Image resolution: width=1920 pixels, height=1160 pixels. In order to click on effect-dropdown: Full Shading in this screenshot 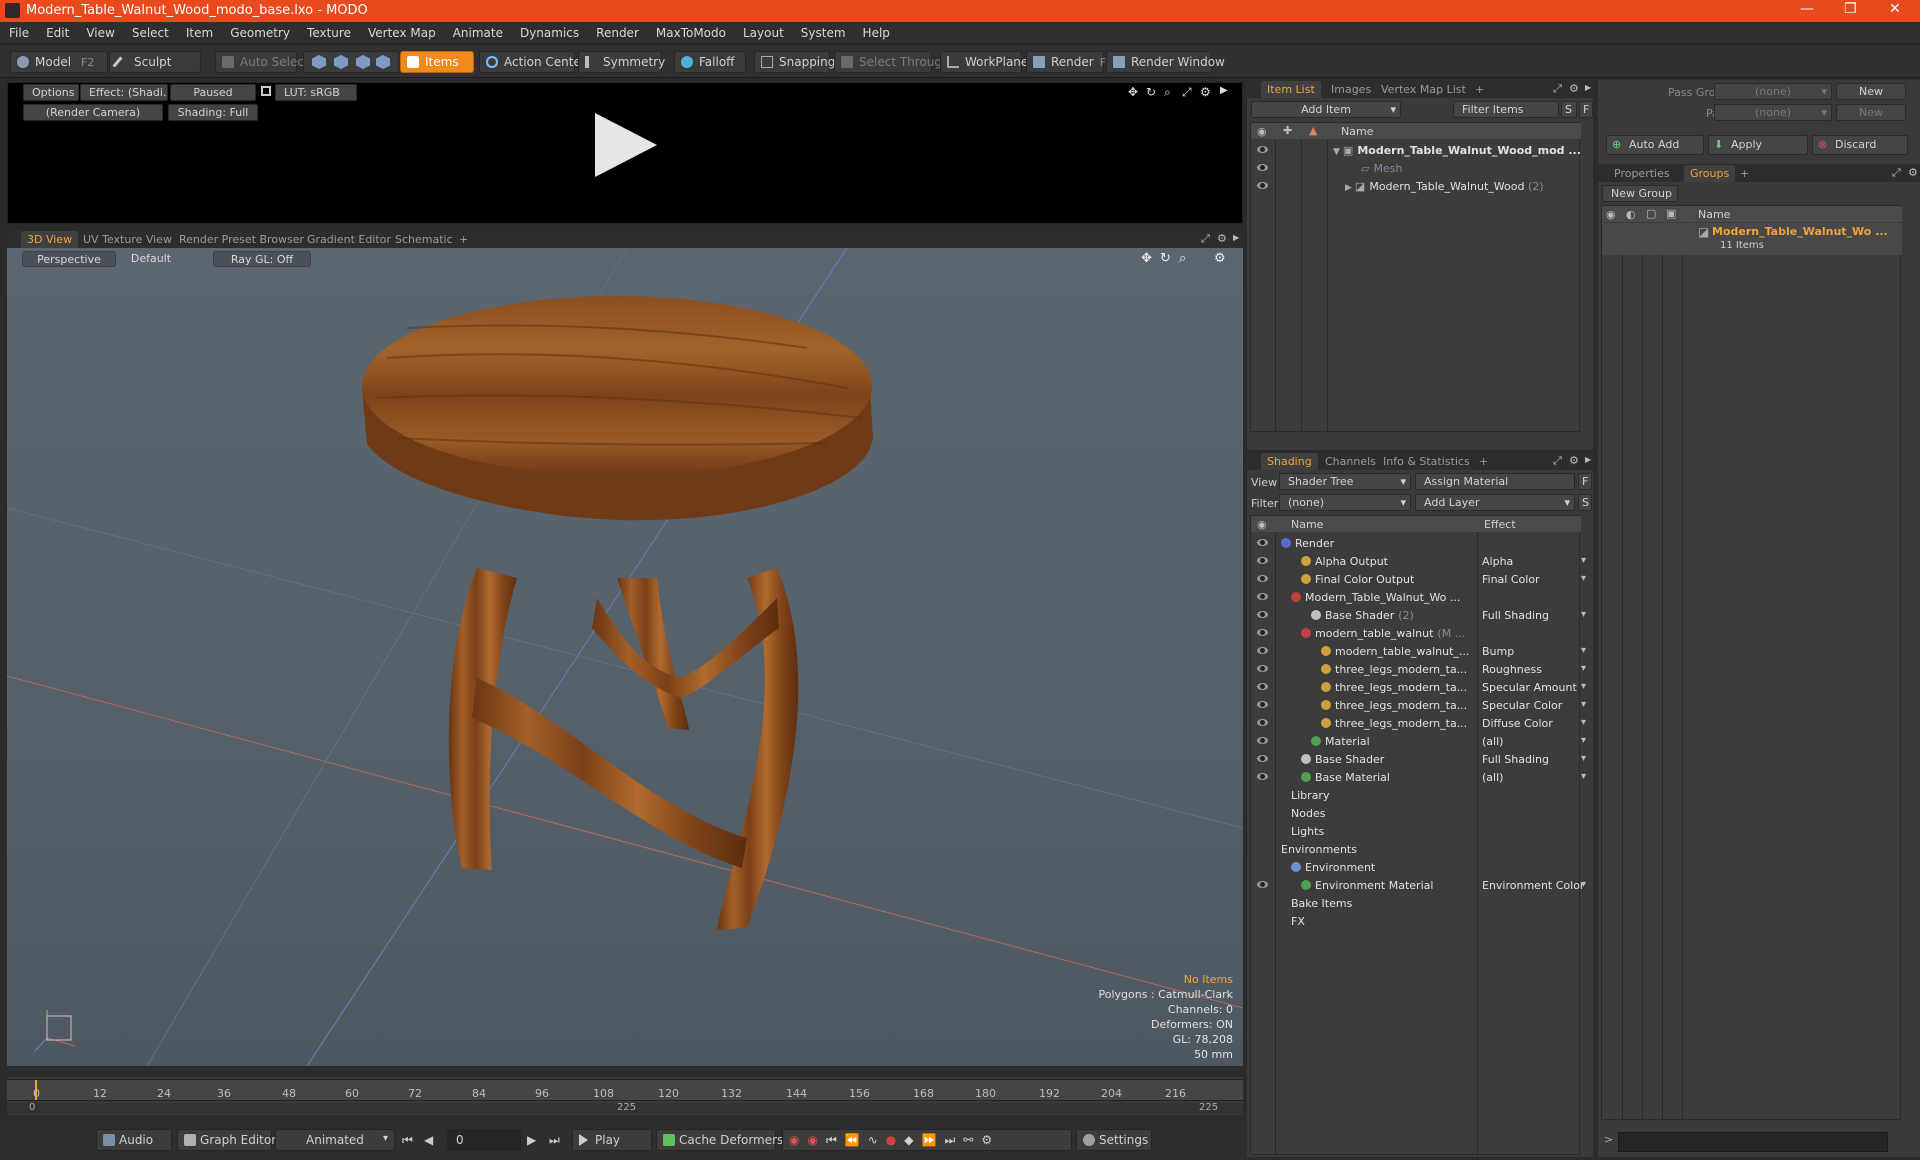, I will do `click(1534, 759)`.